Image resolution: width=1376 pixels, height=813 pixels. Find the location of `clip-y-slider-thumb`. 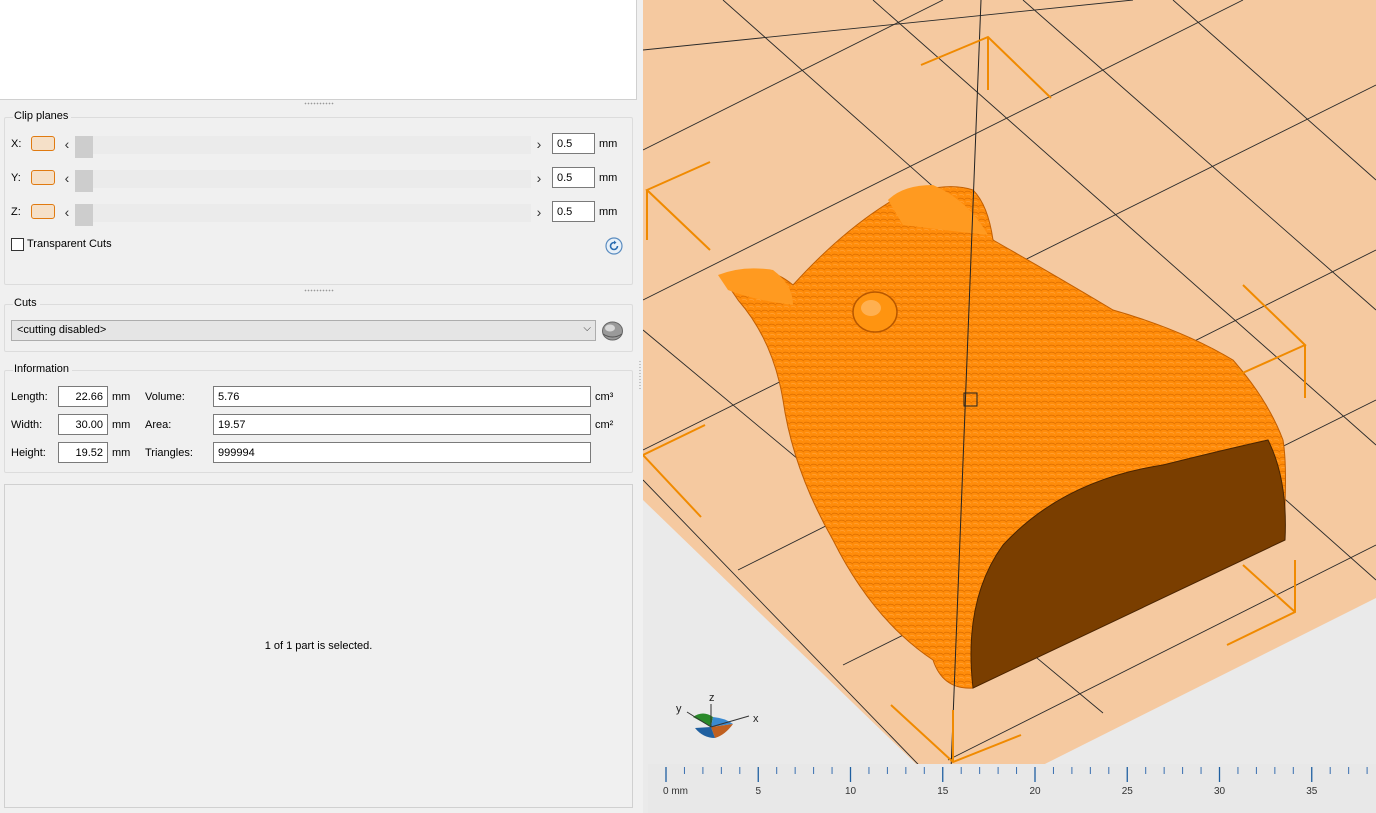

clip-y-slider-thumb is located at coordinates (84, 181).